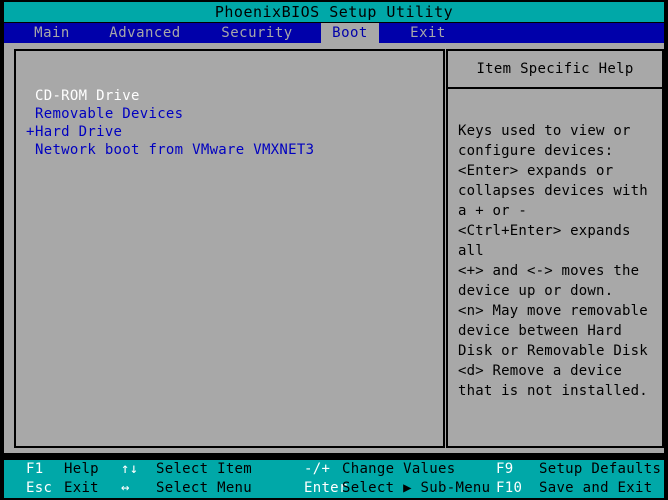 Image resolution: width=668 pixels, height=500 pixels. What do you see at coordinates (493, 211) in the screenshot?
I see `help-text-line: a + or -` at bounding box center [493, 211].